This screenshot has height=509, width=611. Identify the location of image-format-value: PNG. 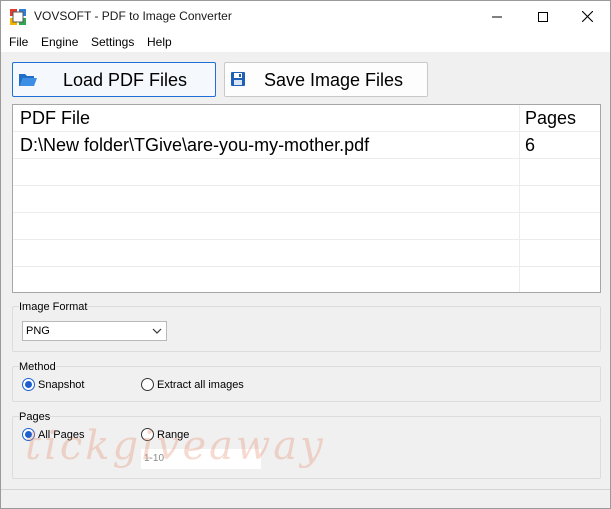
(38, 331).